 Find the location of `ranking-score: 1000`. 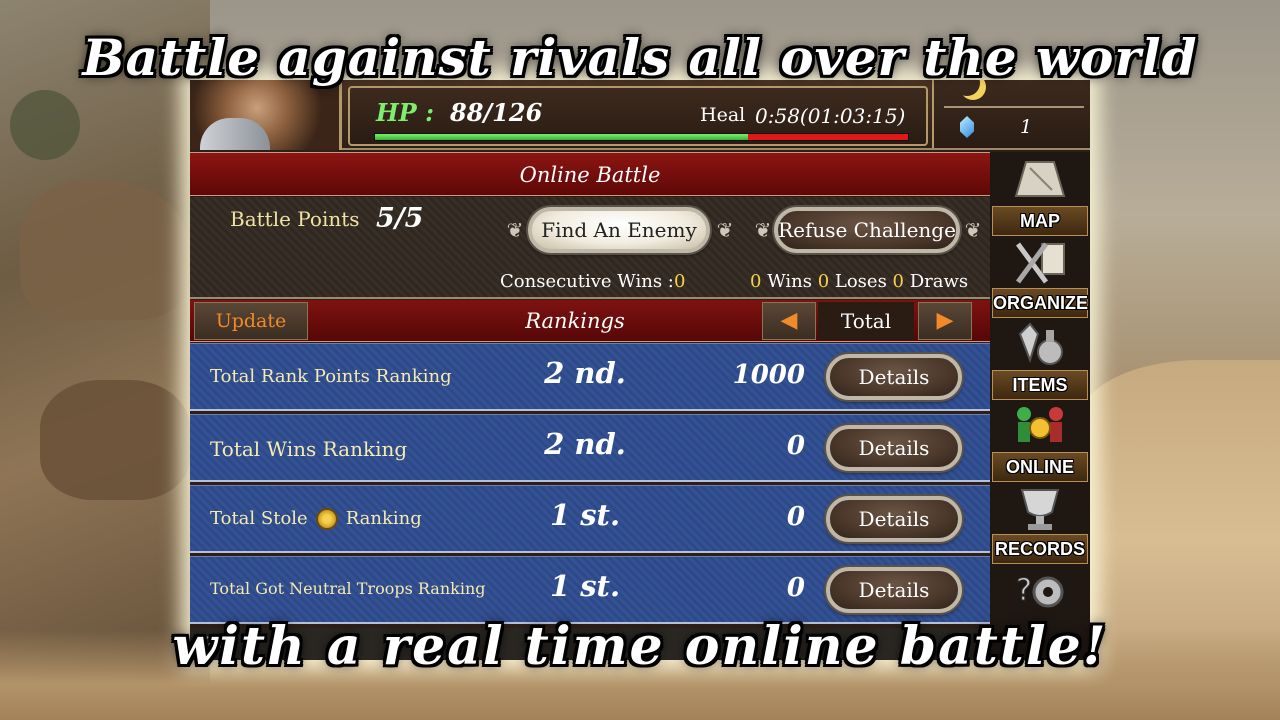

ranking-score: 1000 is located at coordinates (768, 375).